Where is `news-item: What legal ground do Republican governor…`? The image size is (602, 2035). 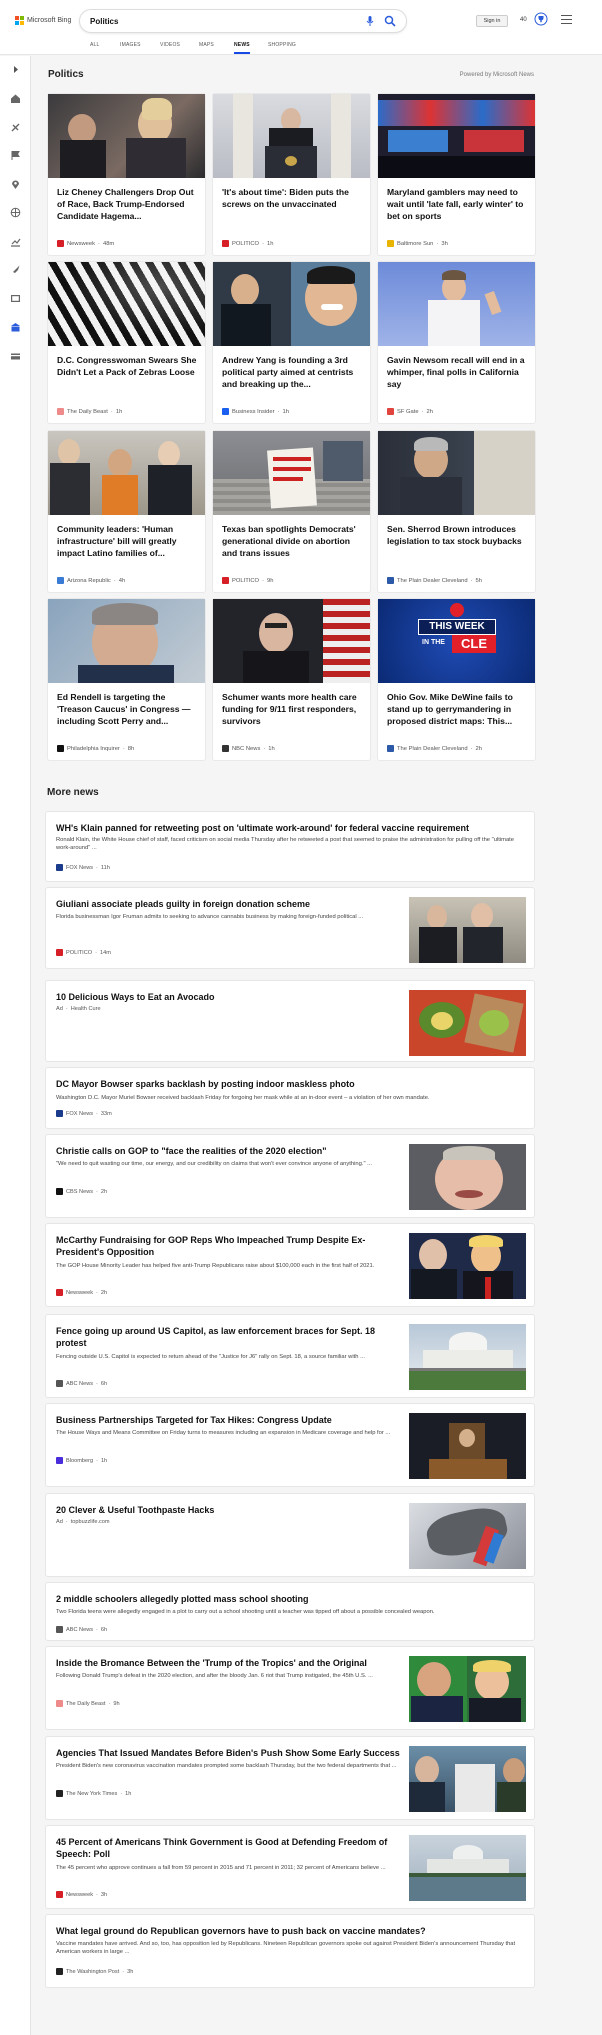
news-item: What legal ground do Republican governor… is located at coordinates (290, 1951).